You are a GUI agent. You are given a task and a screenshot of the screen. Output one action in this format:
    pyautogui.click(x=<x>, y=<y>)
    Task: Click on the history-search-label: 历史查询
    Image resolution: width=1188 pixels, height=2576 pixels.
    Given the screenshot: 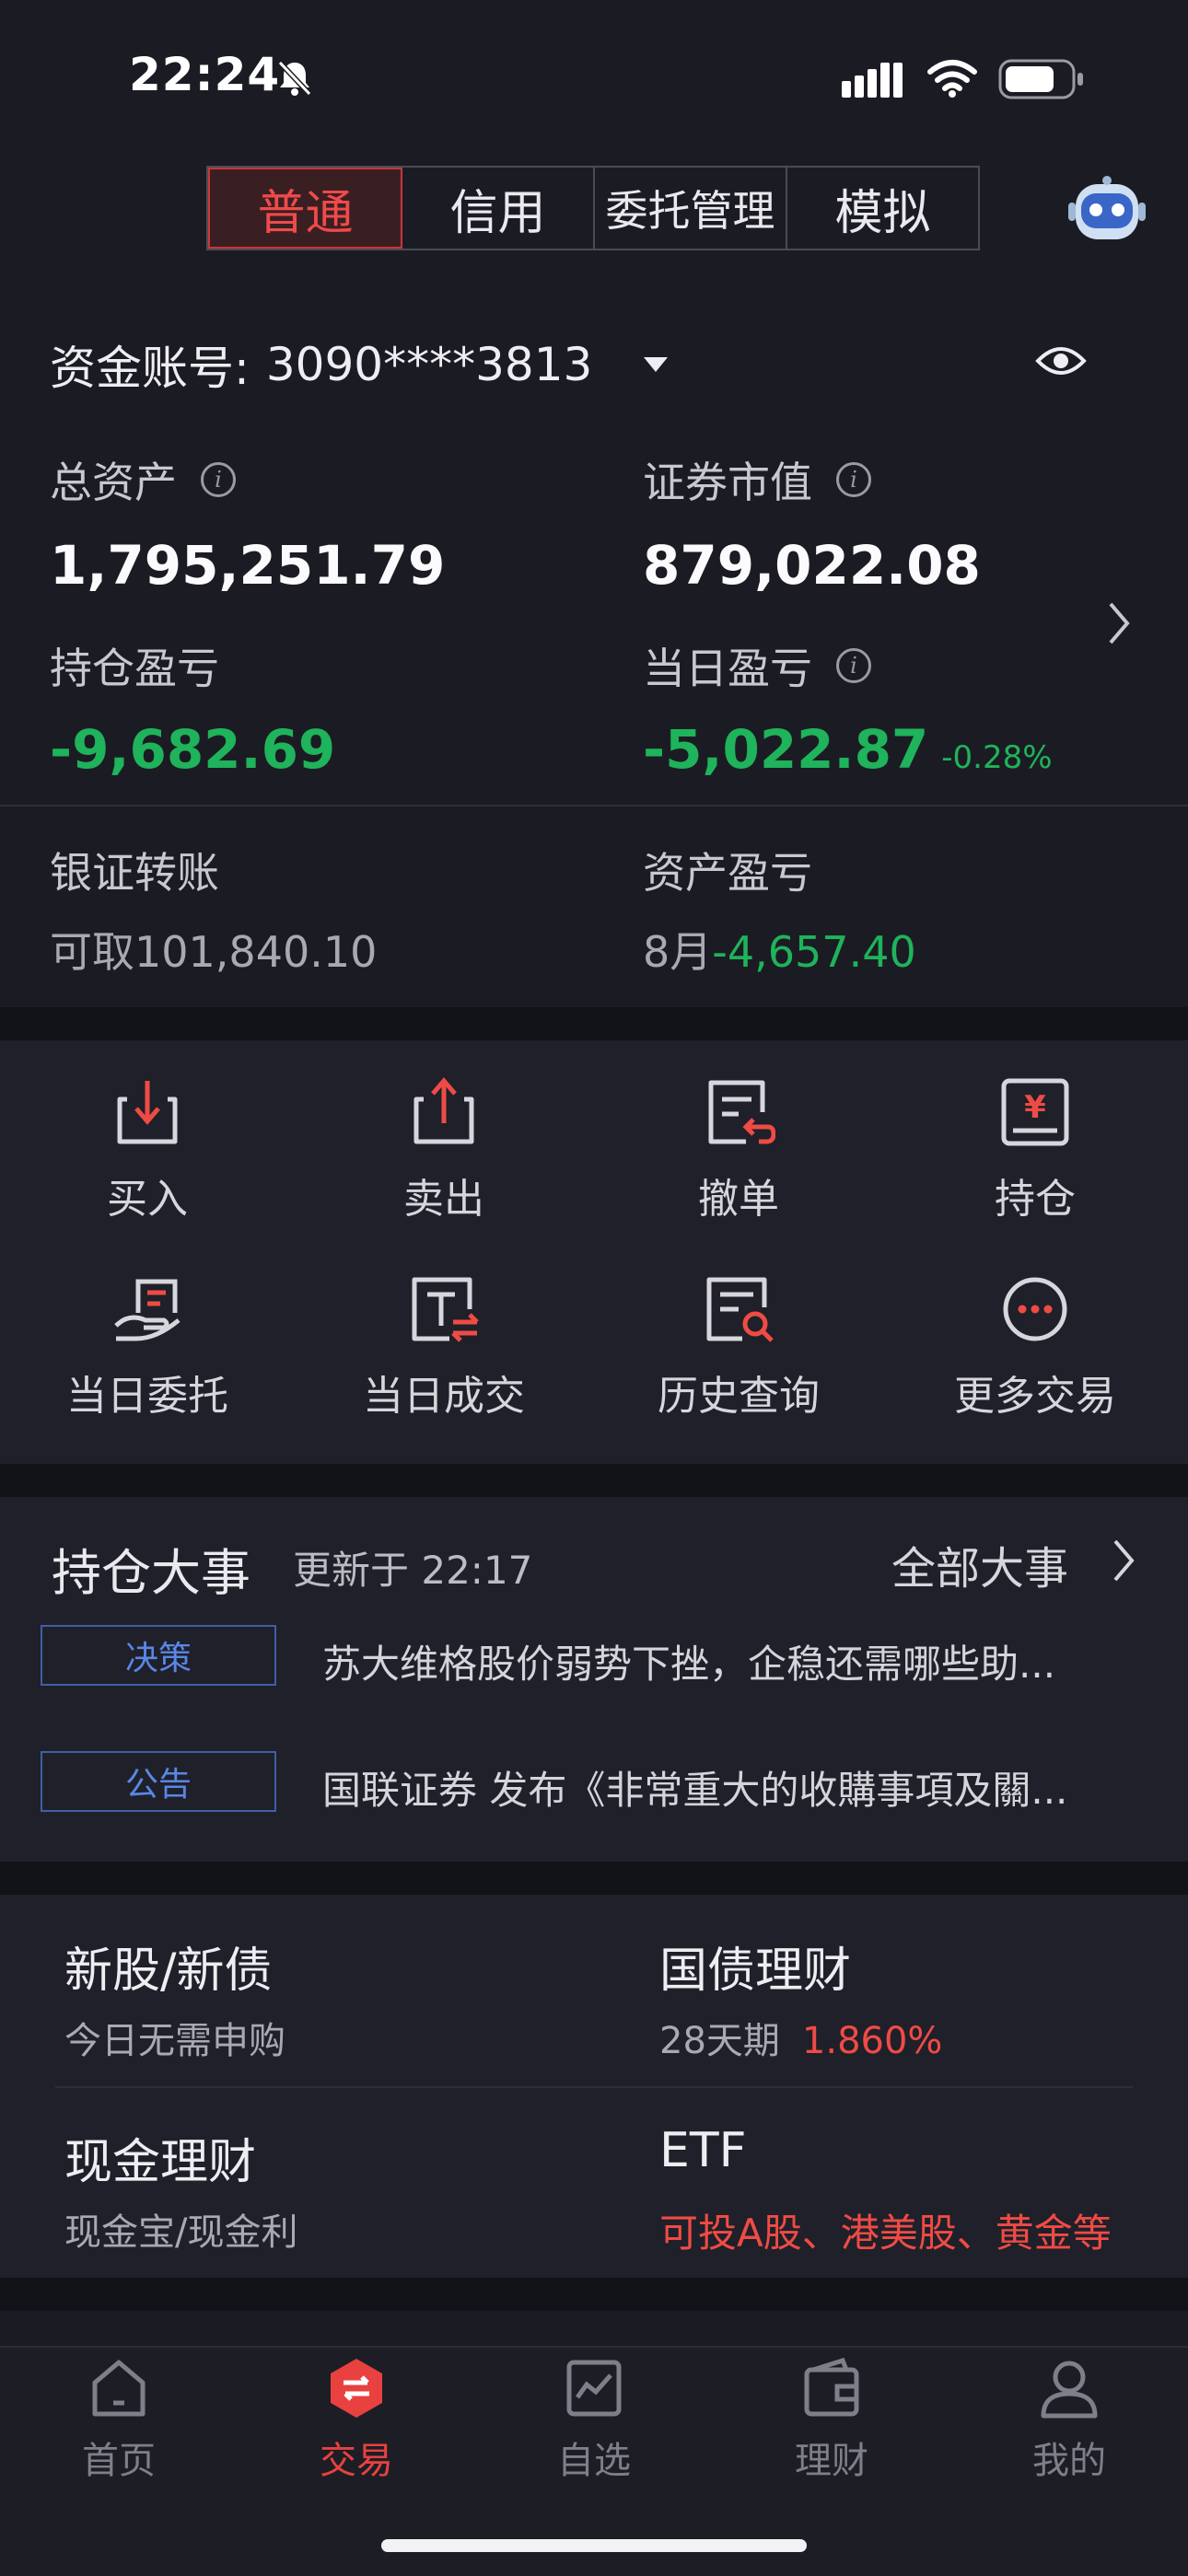 What is the action you would take?
    pyautogui.click(x=739, y=1396)
    